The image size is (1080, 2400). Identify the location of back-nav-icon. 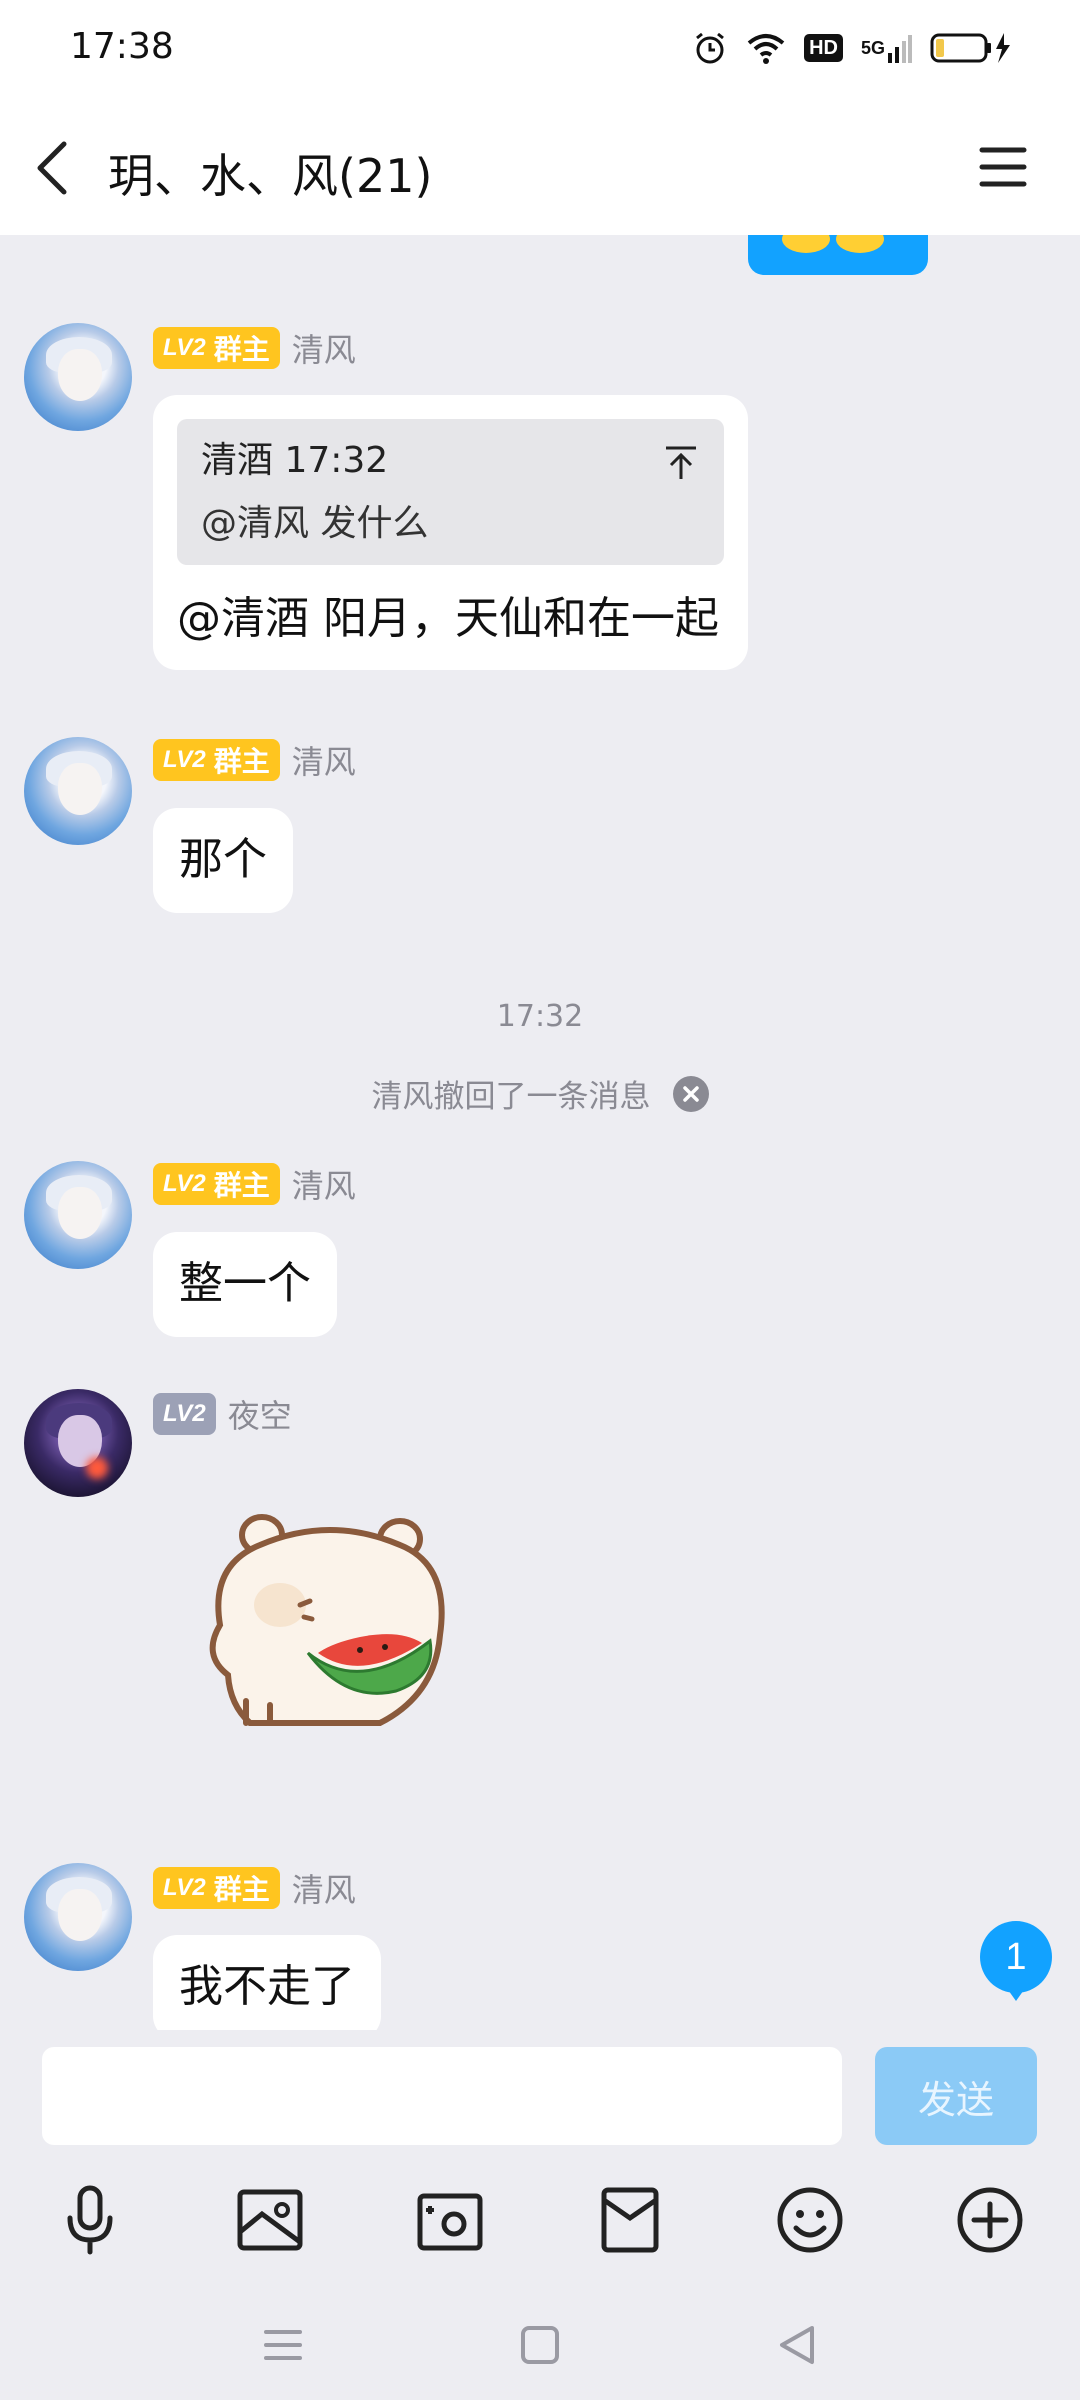
(797, 2345).